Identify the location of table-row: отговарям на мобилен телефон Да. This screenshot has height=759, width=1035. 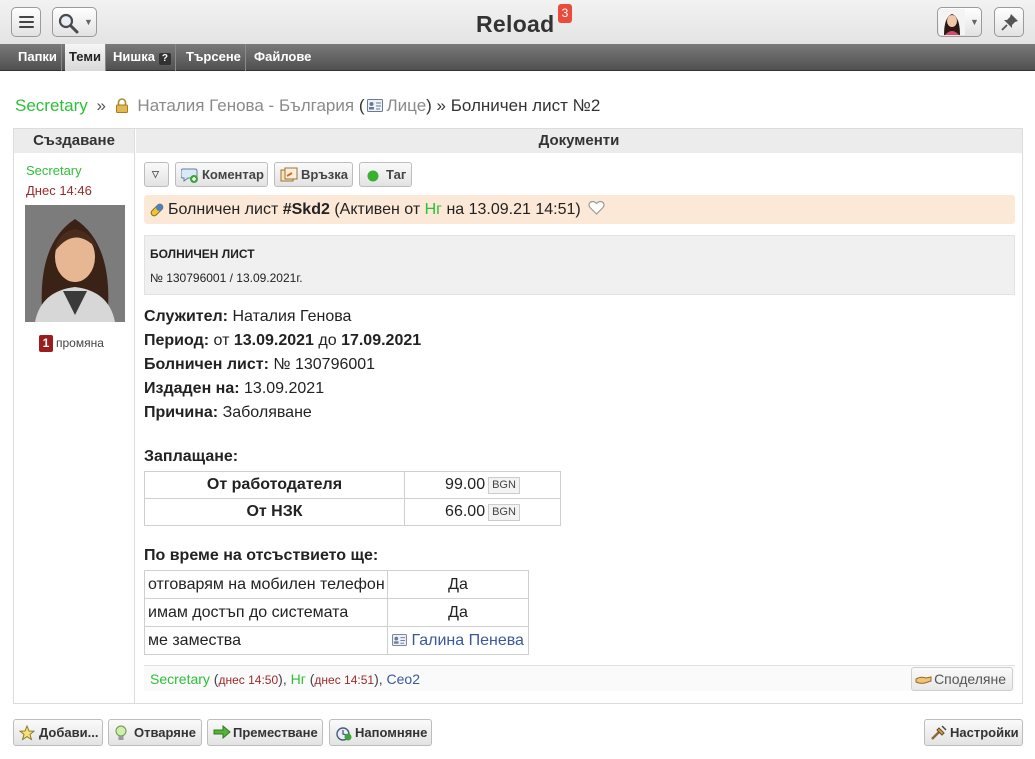
(336, 584).